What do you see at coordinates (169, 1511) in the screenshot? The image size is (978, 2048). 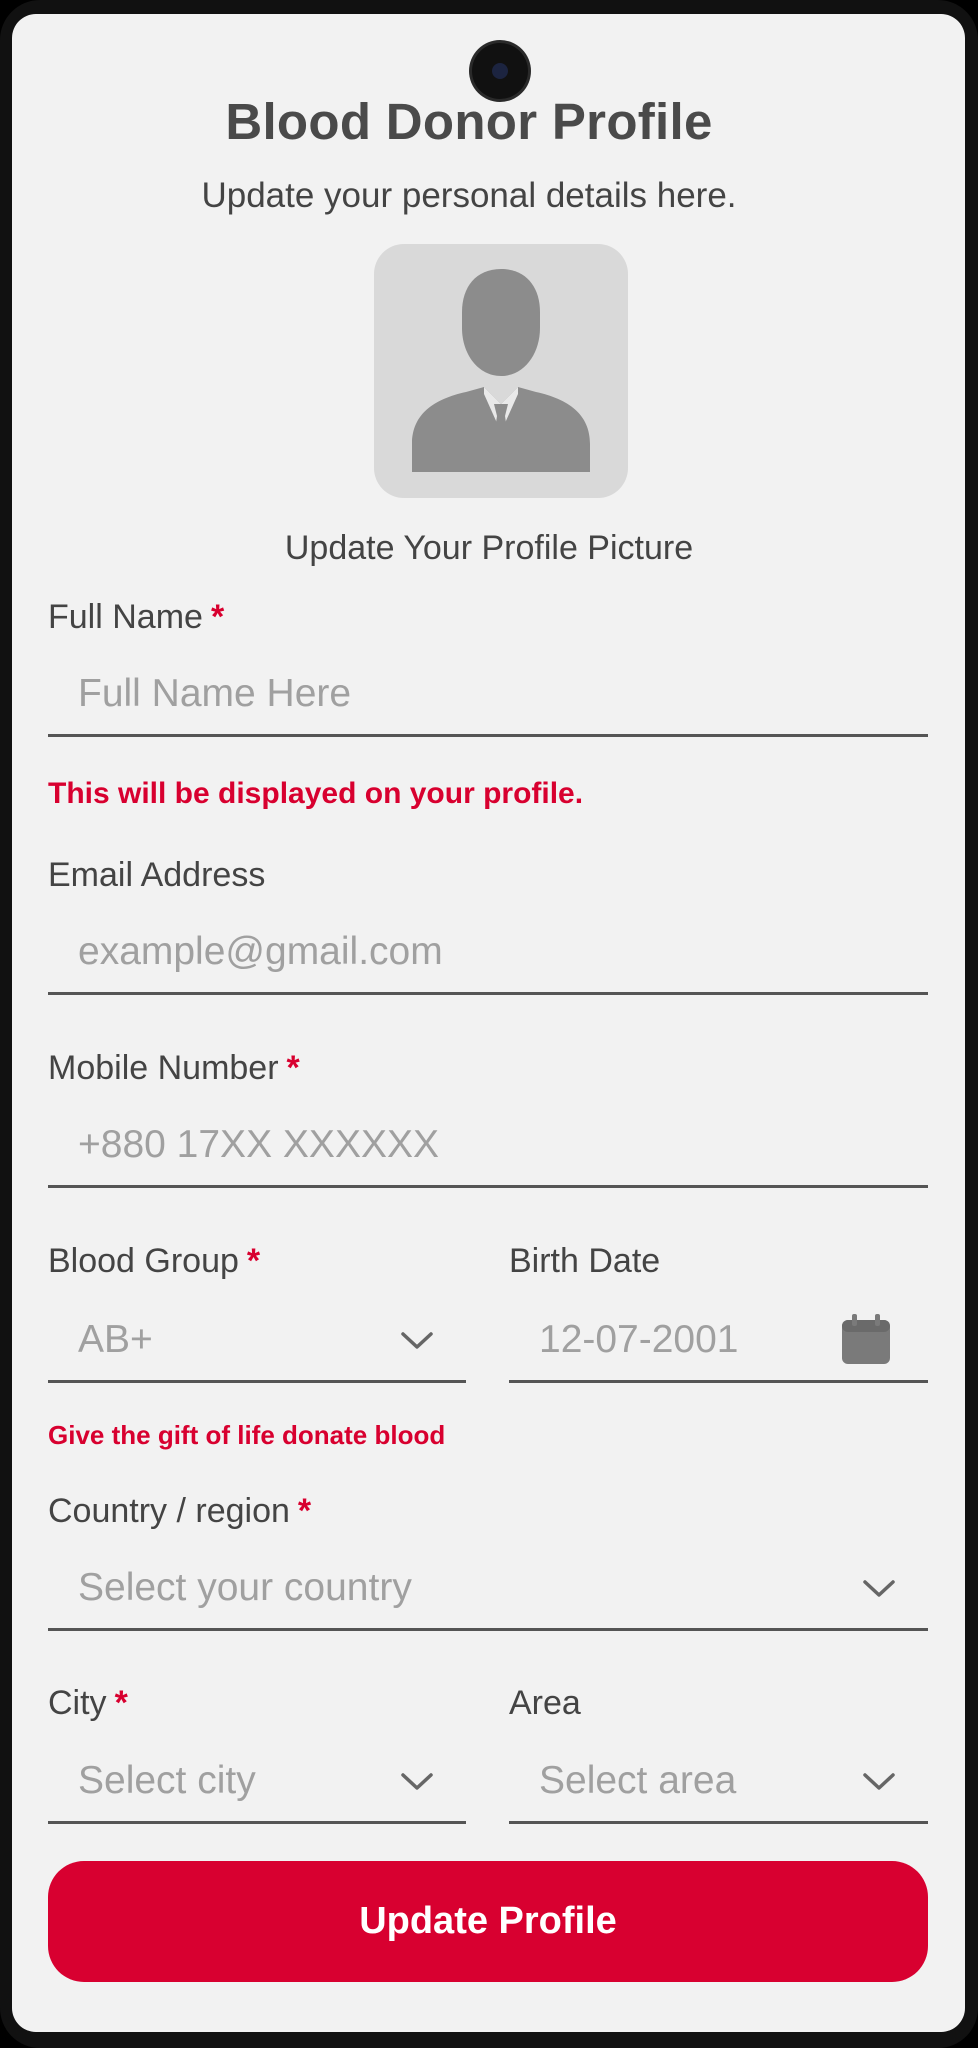 I see `country-label-text: Country / region` at bounding box center [169, 1511].